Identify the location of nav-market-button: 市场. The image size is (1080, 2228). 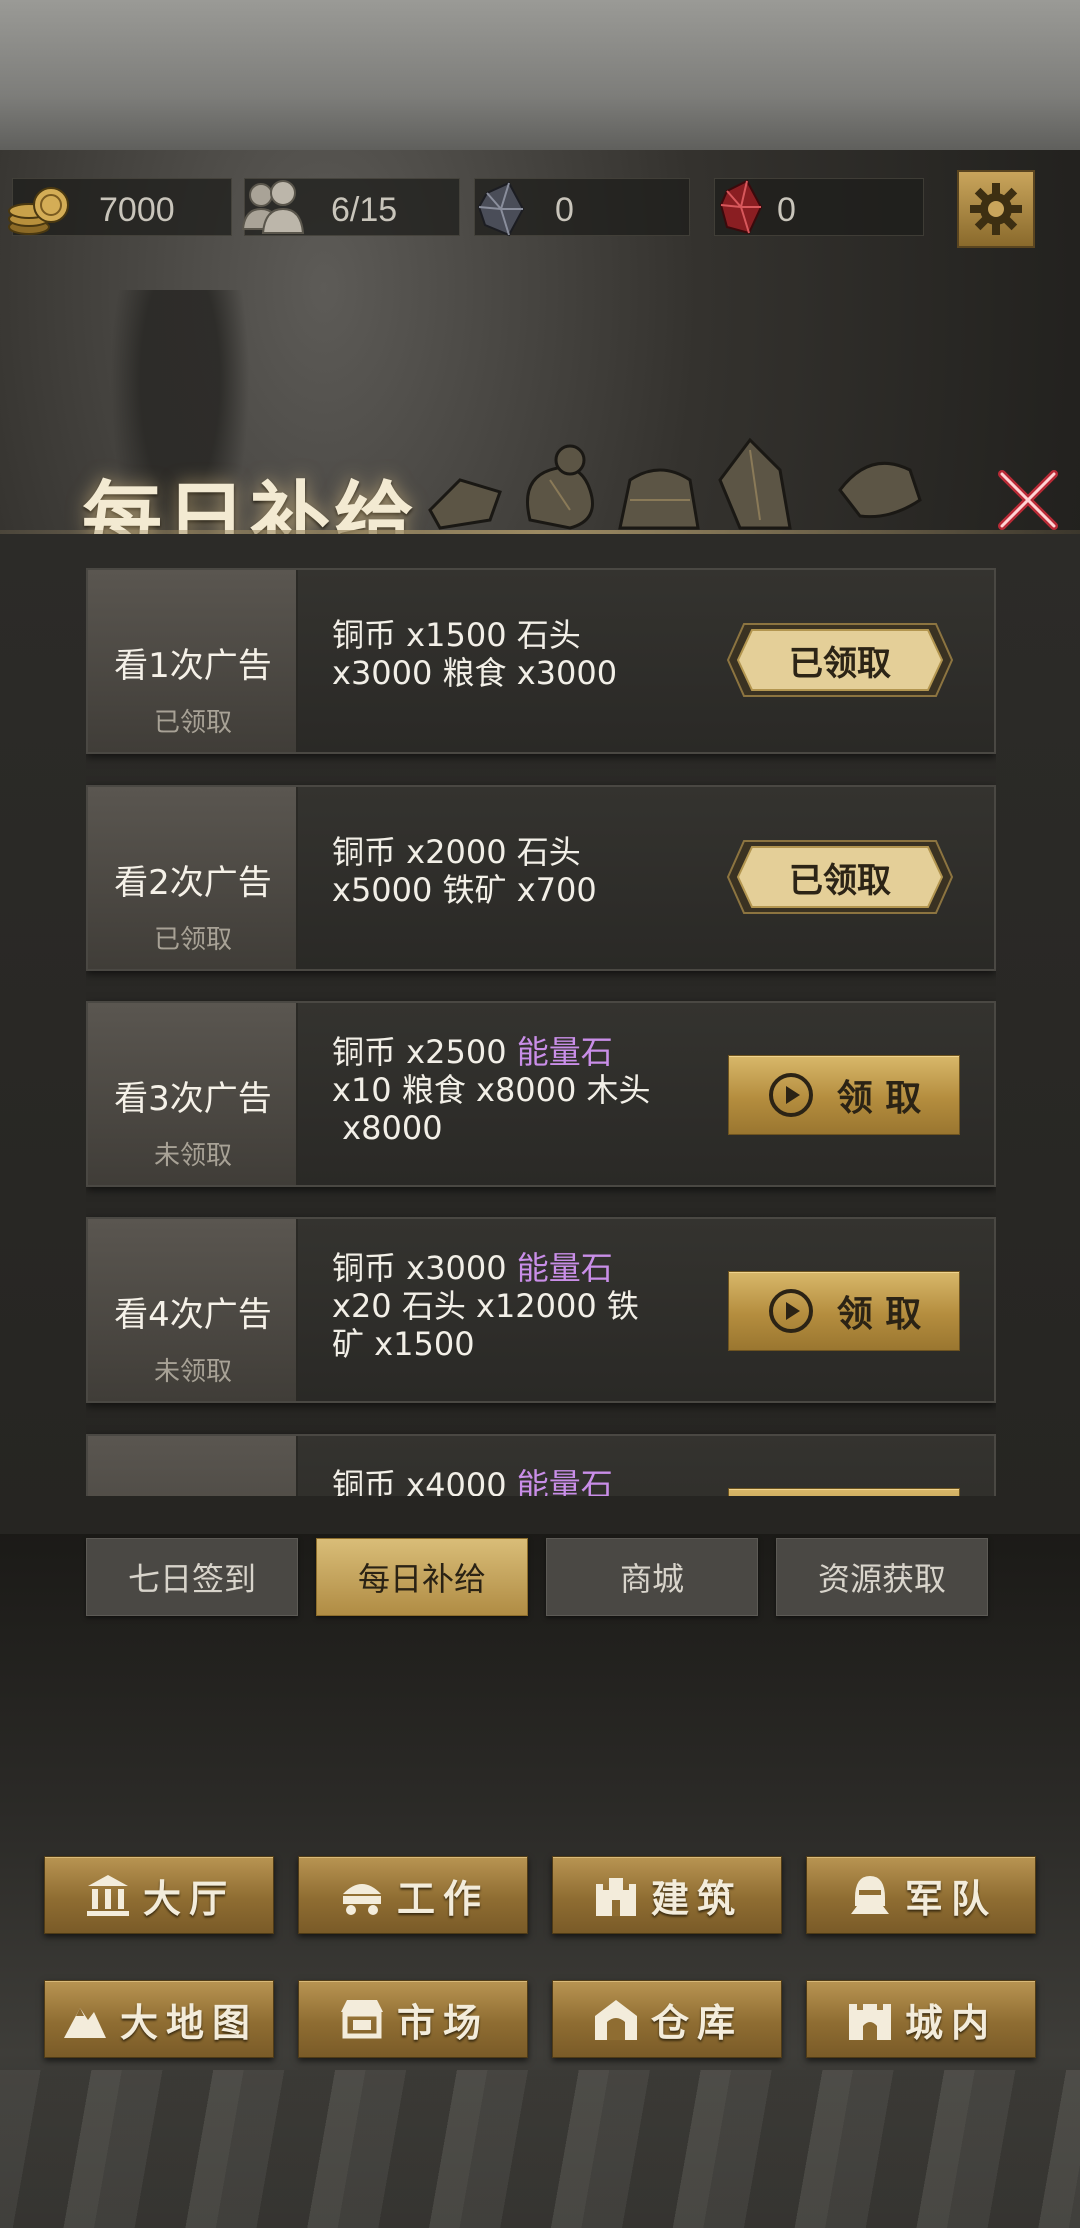
(413, 2019).